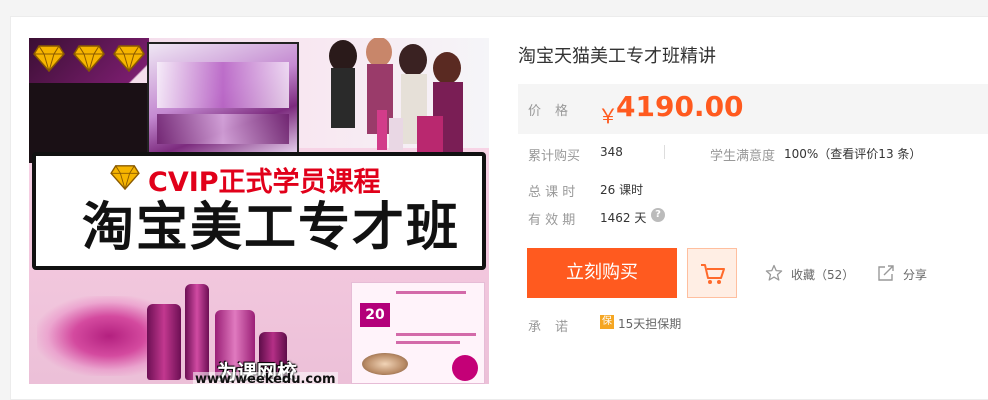 The height and width of the screenshot is (400, 988). What do you see at coordinates (94, 123) in the screenshot?
I see `image-dark-band` at bounding box center [94, 123].